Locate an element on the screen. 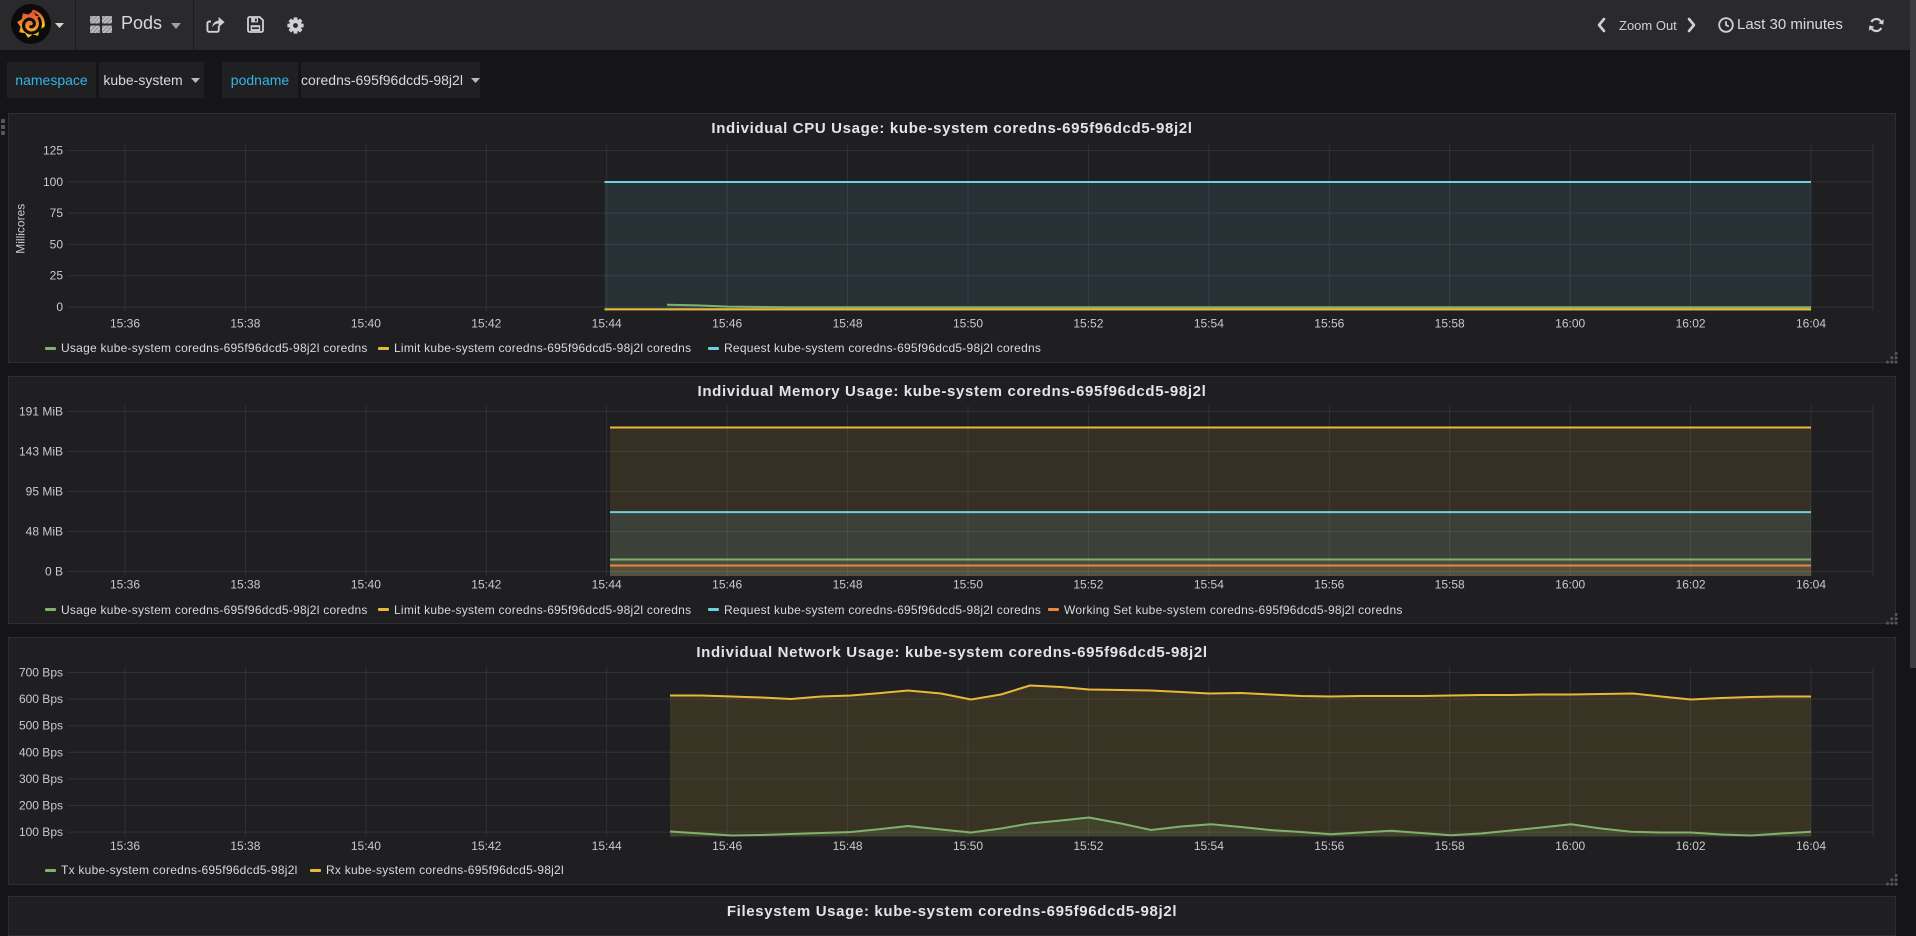 The width and height of the screenshot is (1916, 936). svg-text: 600 Bps is located at coordinates (41, 699).